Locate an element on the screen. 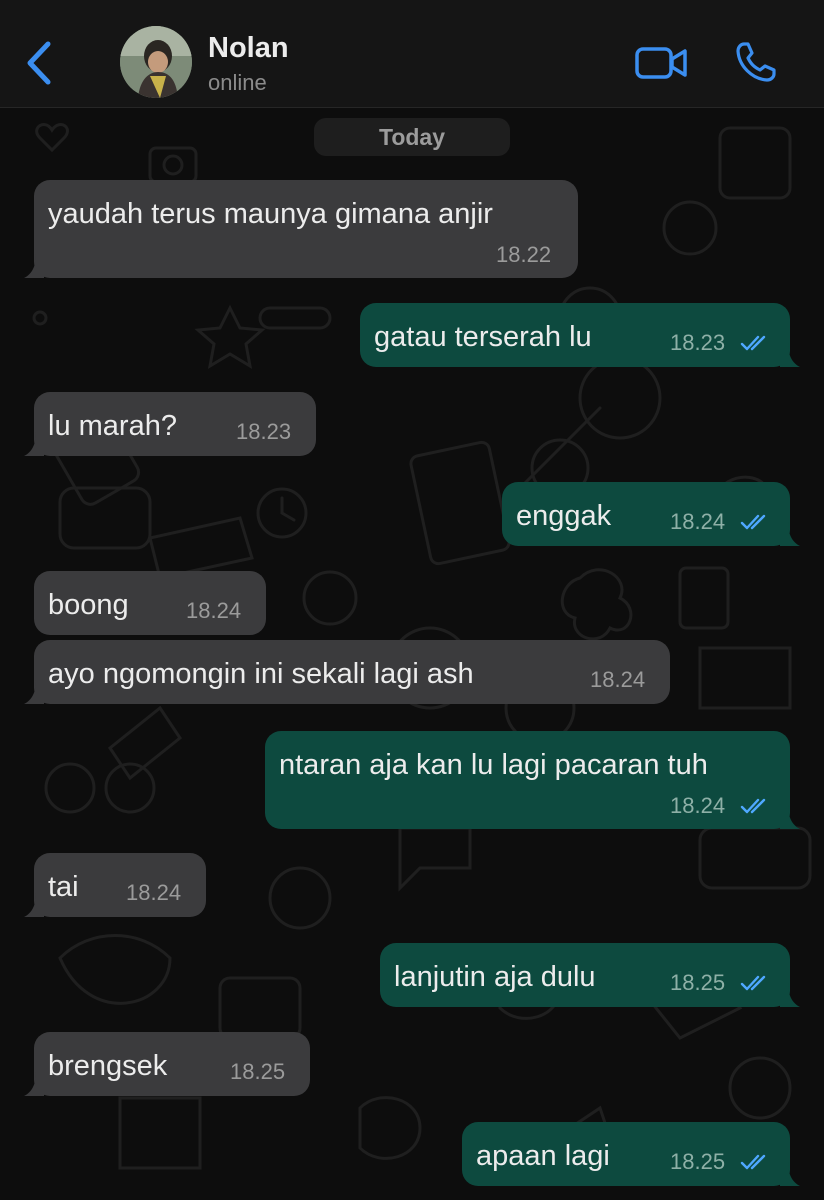 This screenshot has height=1200, width=824. outgoing-message-bubble: lanjutin aja dulu 18.25 is located at coordinates (590, 975).